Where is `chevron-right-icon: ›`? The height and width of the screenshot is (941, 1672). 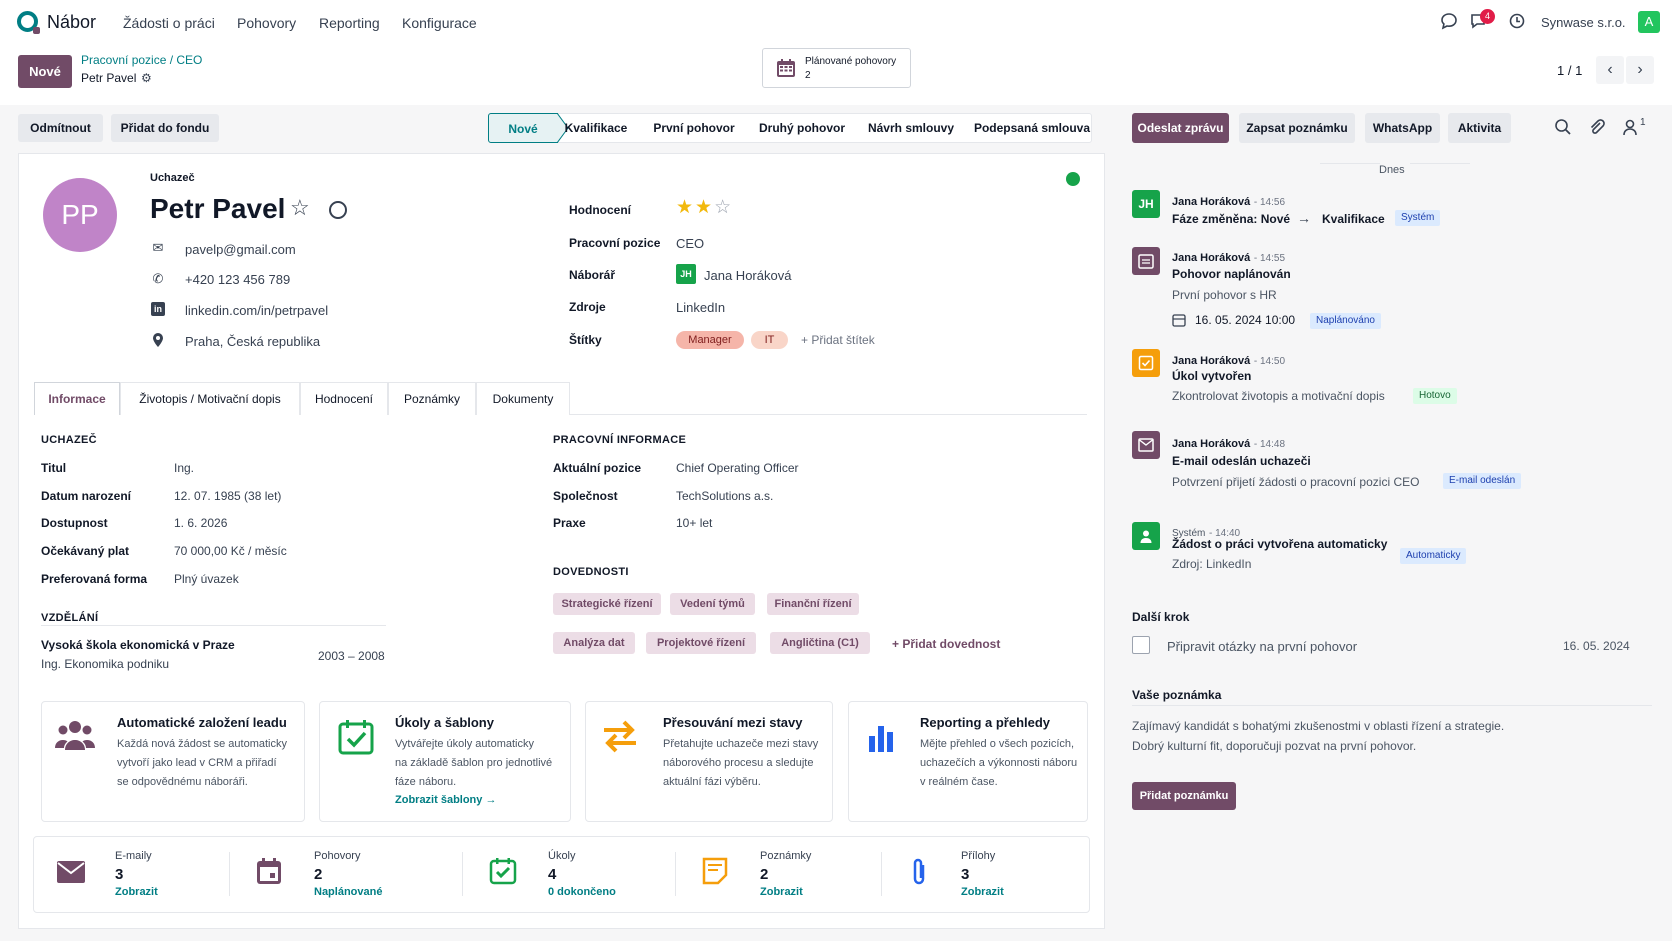
chevron-right-icon: › is located at coordinates (1640, 70).